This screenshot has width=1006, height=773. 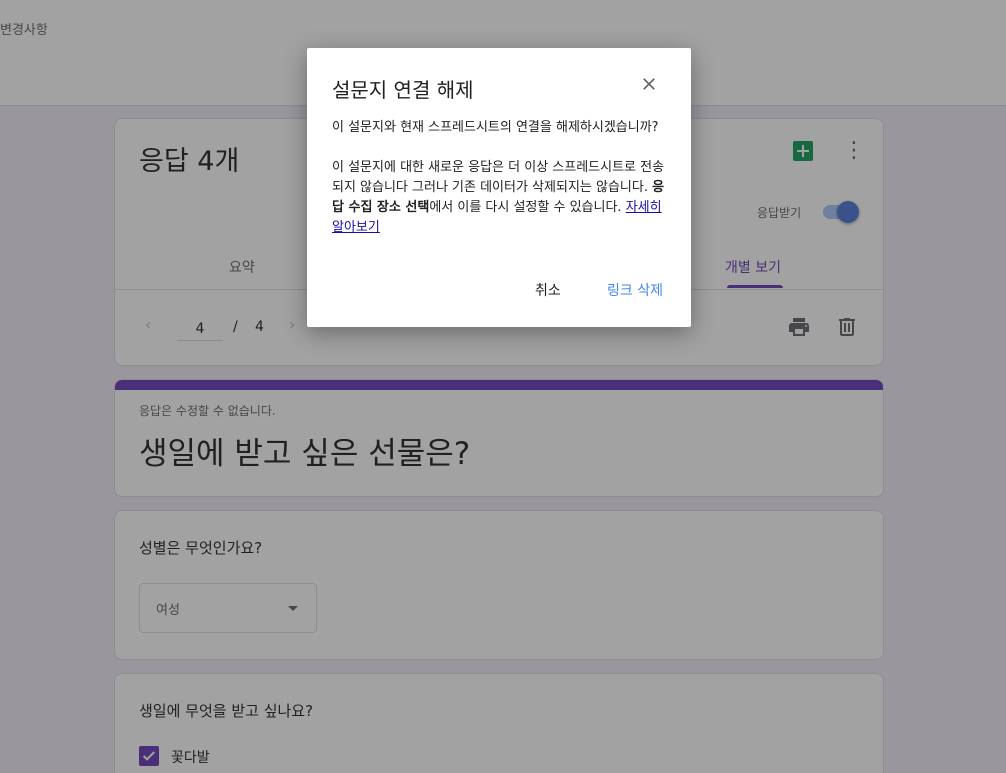 What do you see at coordinates (649, 84) in the screenshot?
I see `close-icon` at bounding box center [649, 84].